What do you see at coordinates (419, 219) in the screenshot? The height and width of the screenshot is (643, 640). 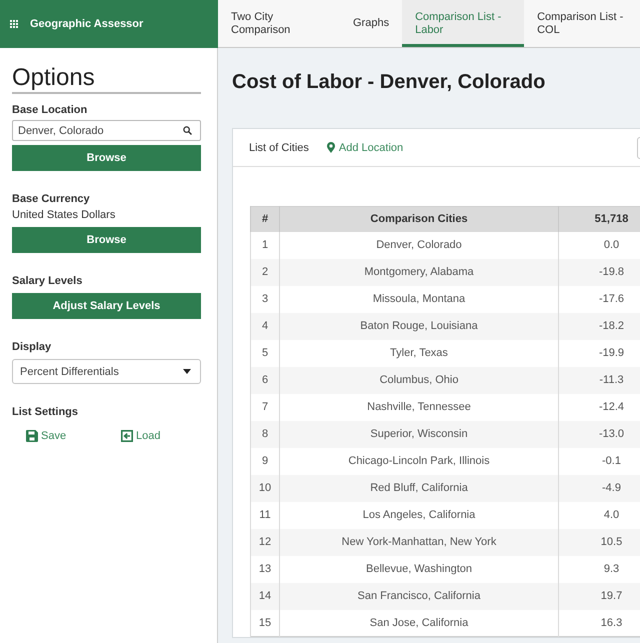 I see `column-header: Comparison Cities` at bounding box center [419, 219].